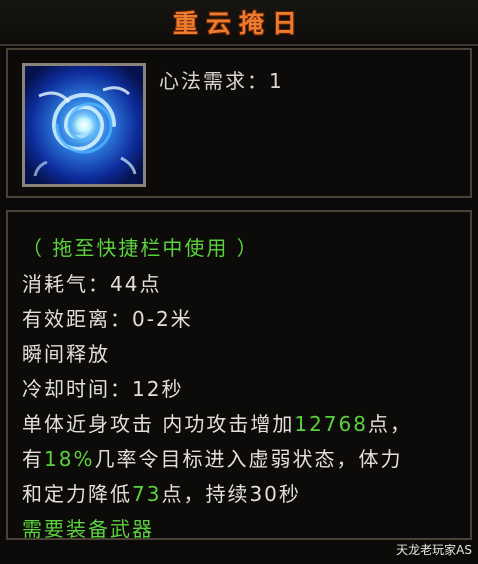 The height and width of the screenshot is (564, 478). What do you see at coordinates (69, 459) in the screenshot?
I see `description-value: 18%` at bounding box center [69, 459].